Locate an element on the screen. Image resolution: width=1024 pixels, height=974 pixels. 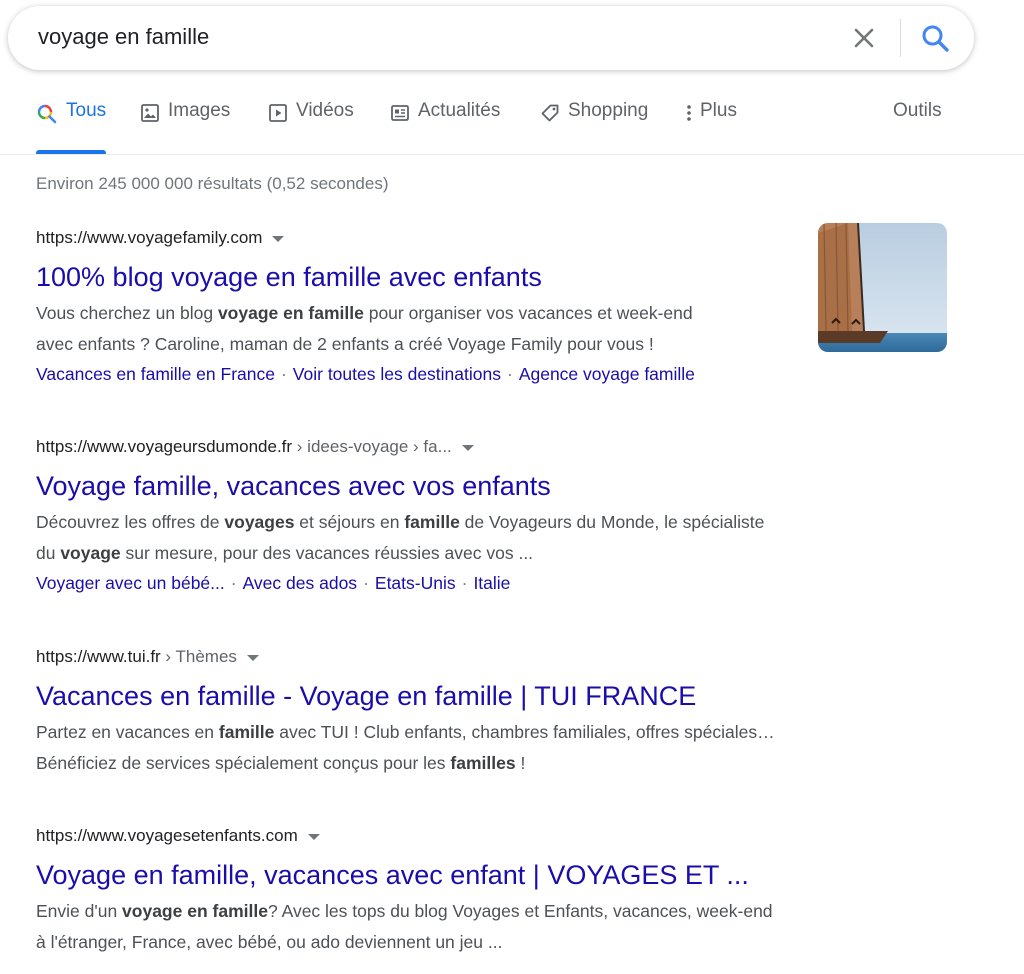
search-box: voyage en famille is located at coordinates (491, 38).